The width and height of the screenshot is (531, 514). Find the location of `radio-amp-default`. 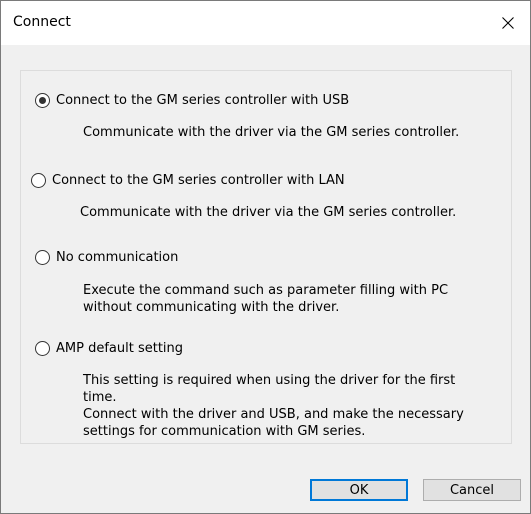

radio-amp-default is located at coordinates (42, 348).